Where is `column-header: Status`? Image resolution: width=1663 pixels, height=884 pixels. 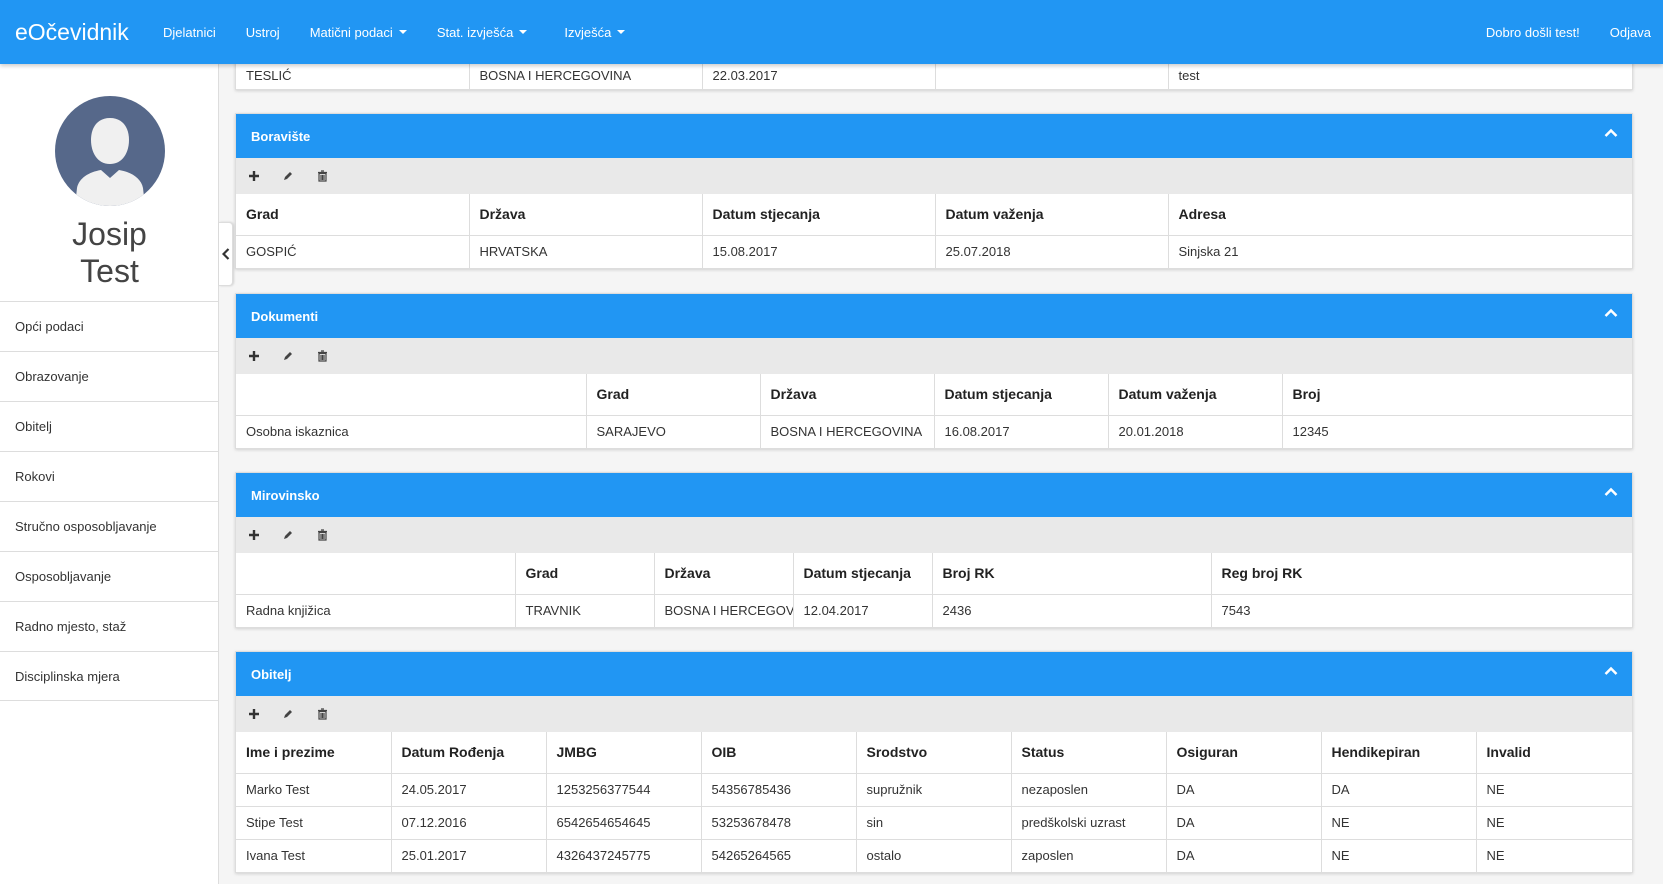
column-header: Status is located at coordinates (1089, 753).